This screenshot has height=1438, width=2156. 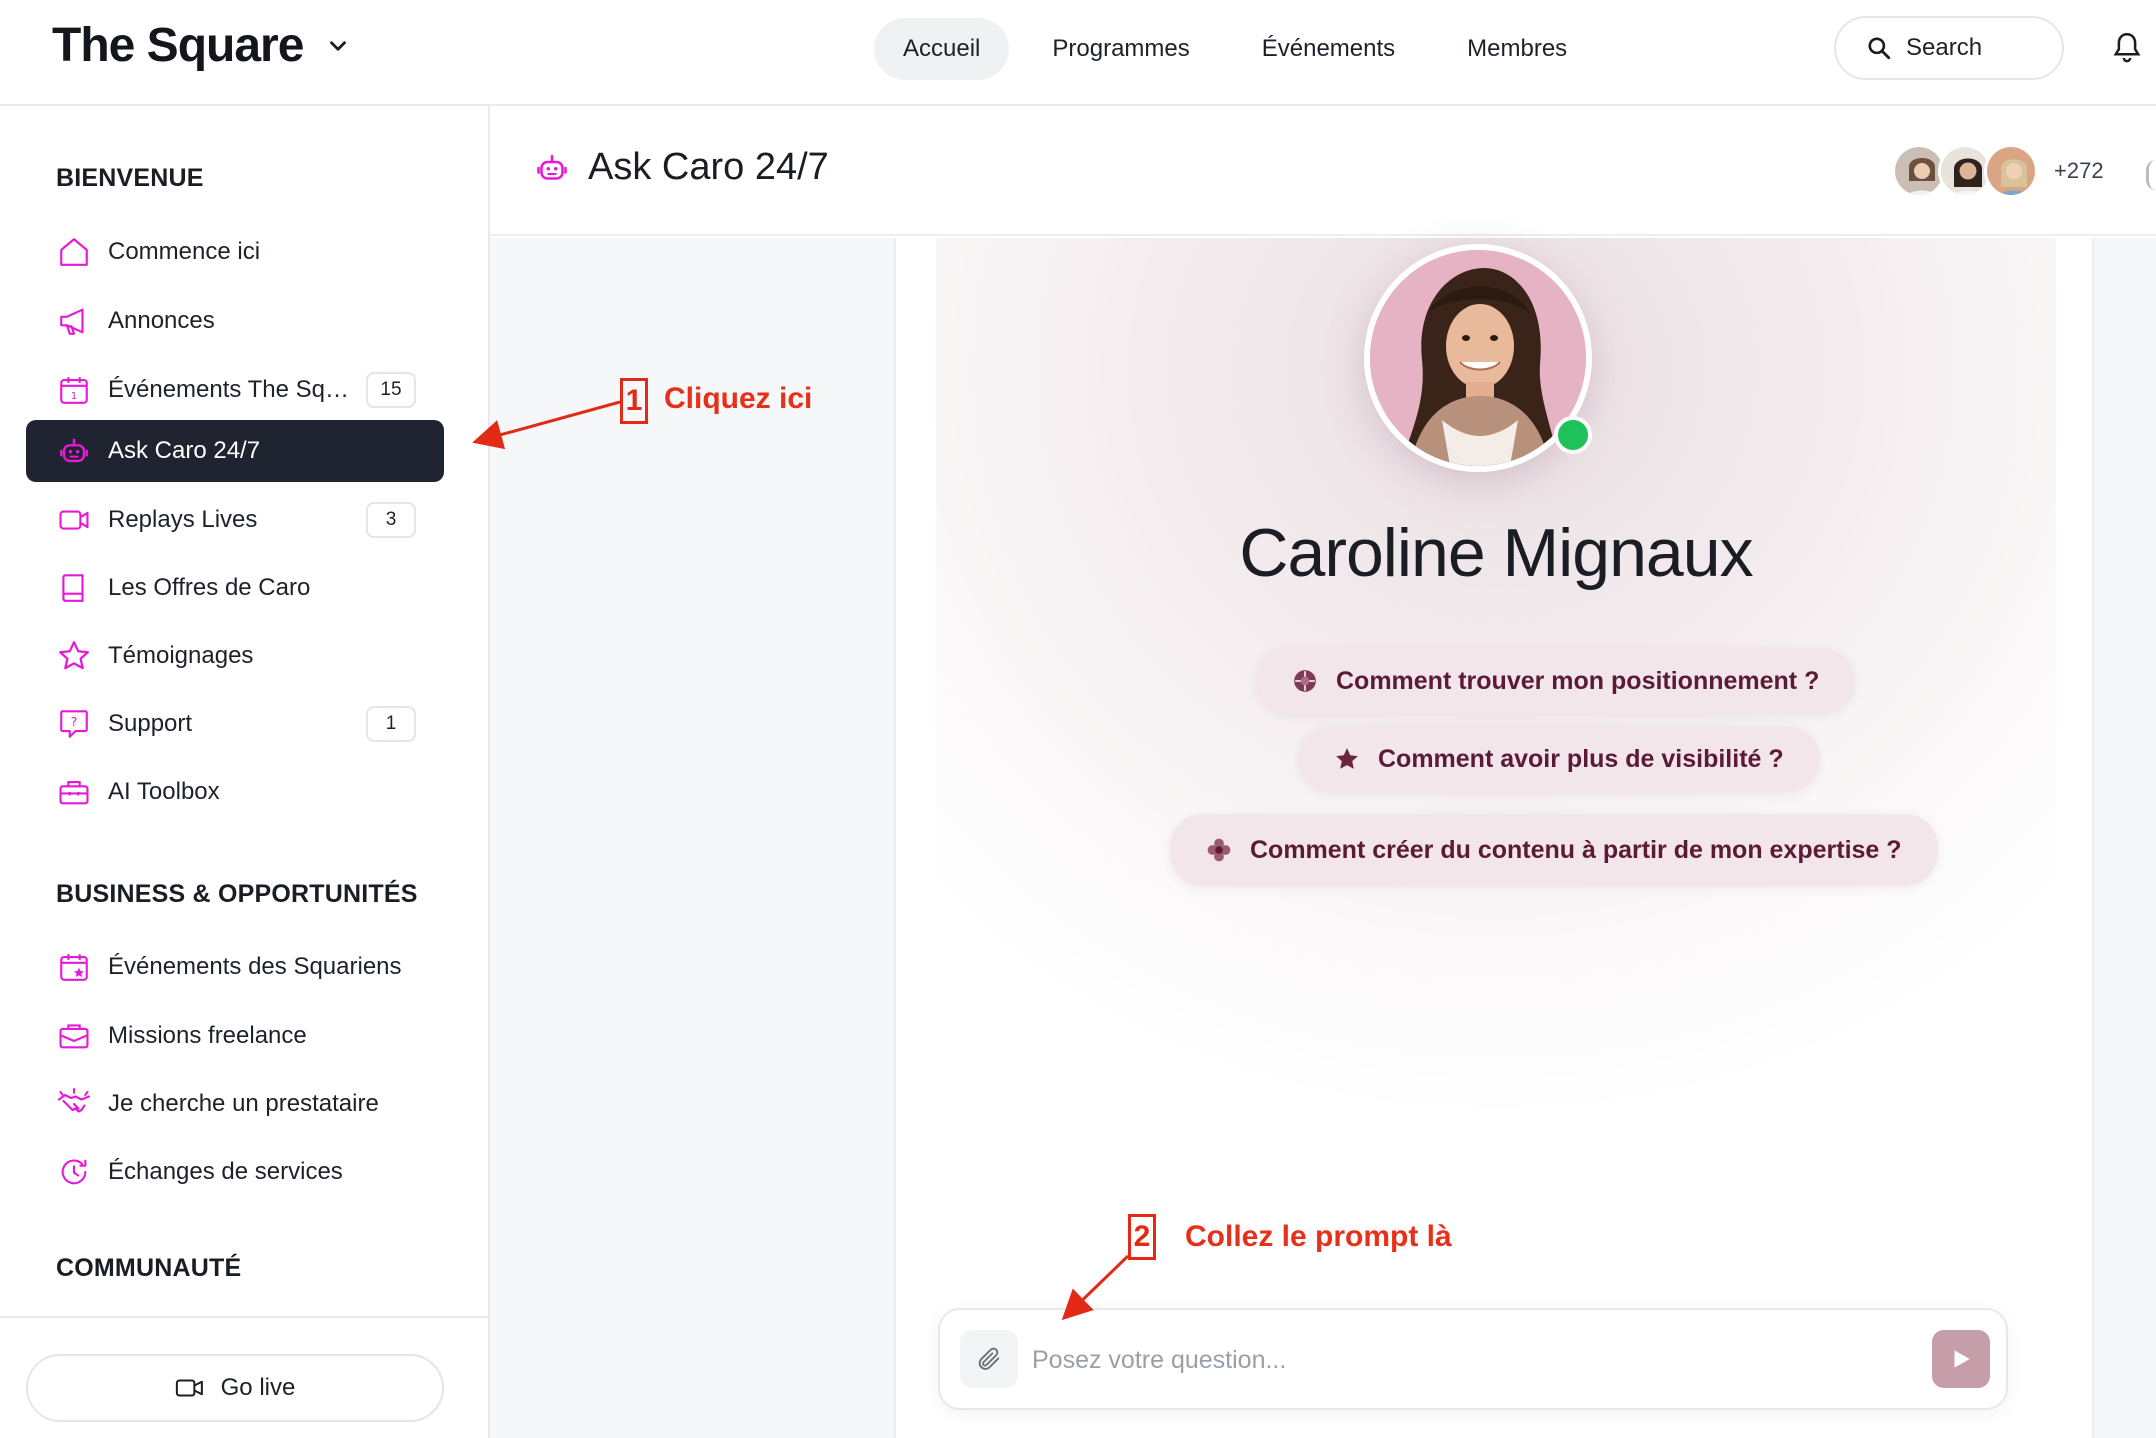 I want to click on member-avatars: +272, so click(x=1998, y=171).